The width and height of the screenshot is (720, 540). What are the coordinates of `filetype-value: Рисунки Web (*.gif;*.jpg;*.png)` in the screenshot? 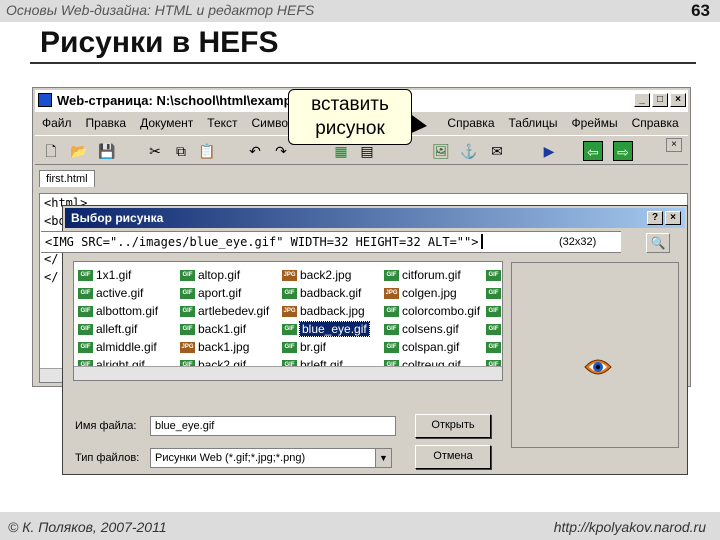 It's located at (230, 458).